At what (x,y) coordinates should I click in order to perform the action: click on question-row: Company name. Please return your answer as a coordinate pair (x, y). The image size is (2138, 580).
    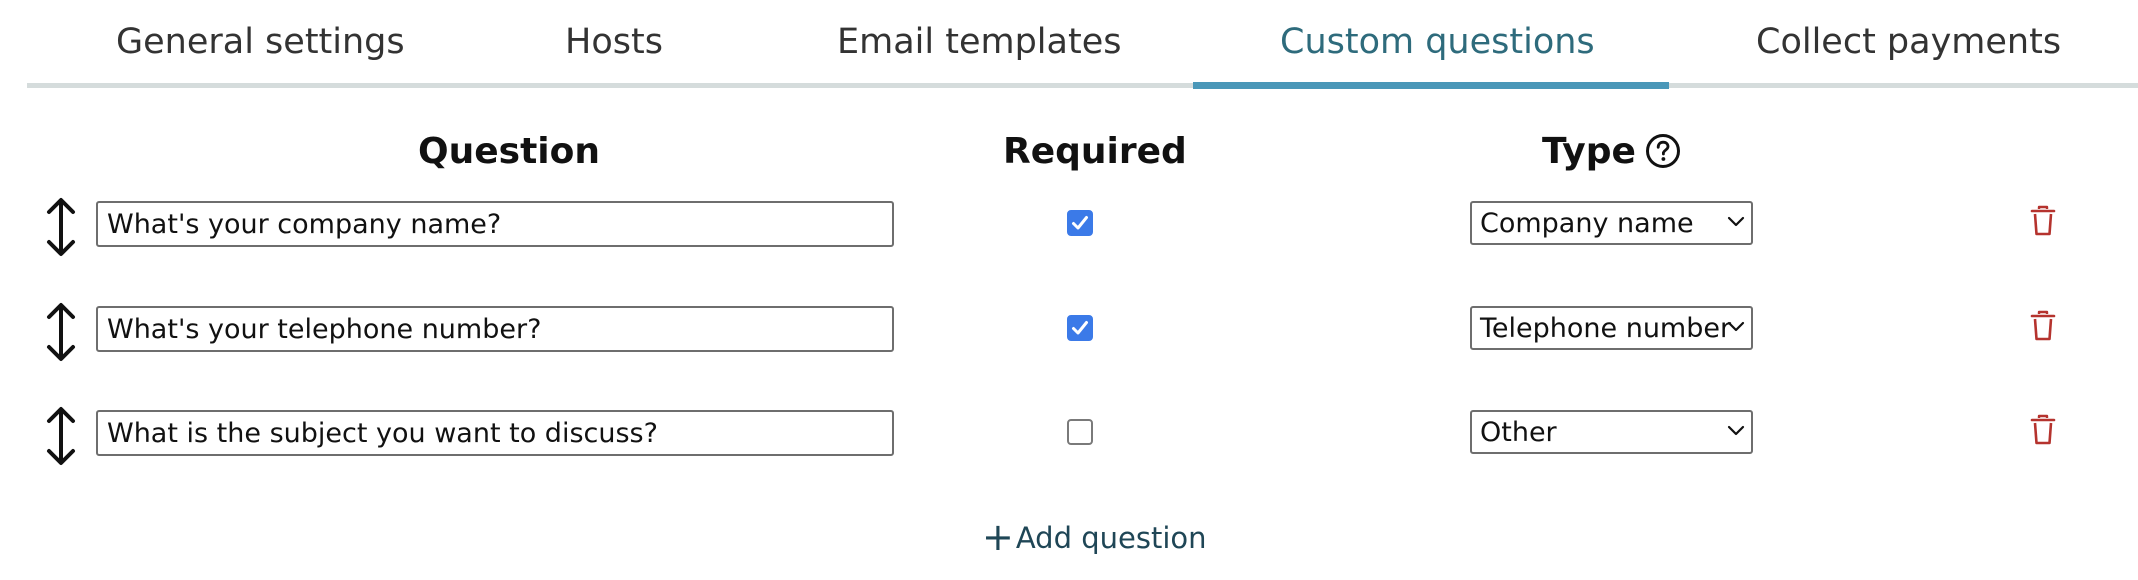
    Looking at the image, I should click on (1069, 229).